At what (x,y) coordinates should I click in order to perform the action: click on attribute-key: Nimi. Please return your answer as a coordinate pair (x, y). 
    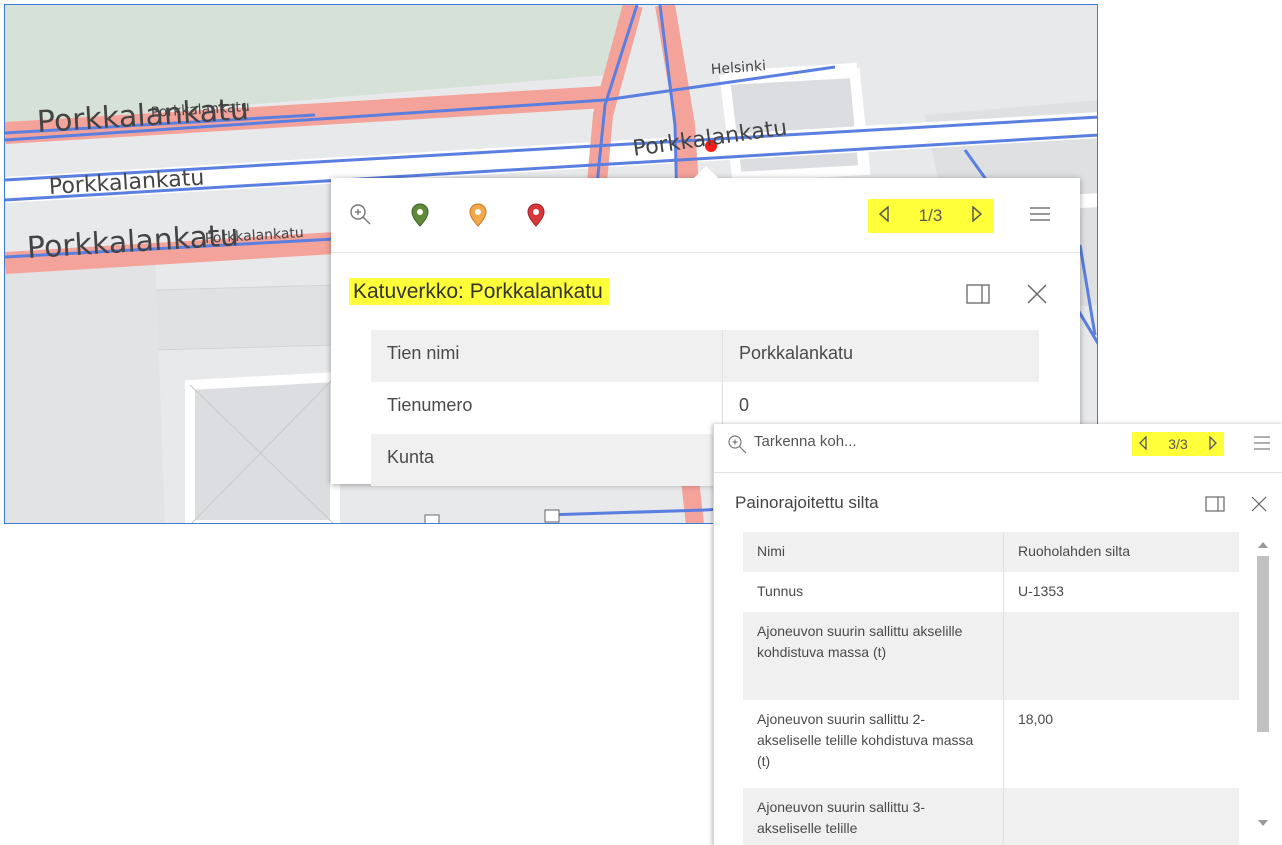
    Looking at the image, I should click on (873, 552).